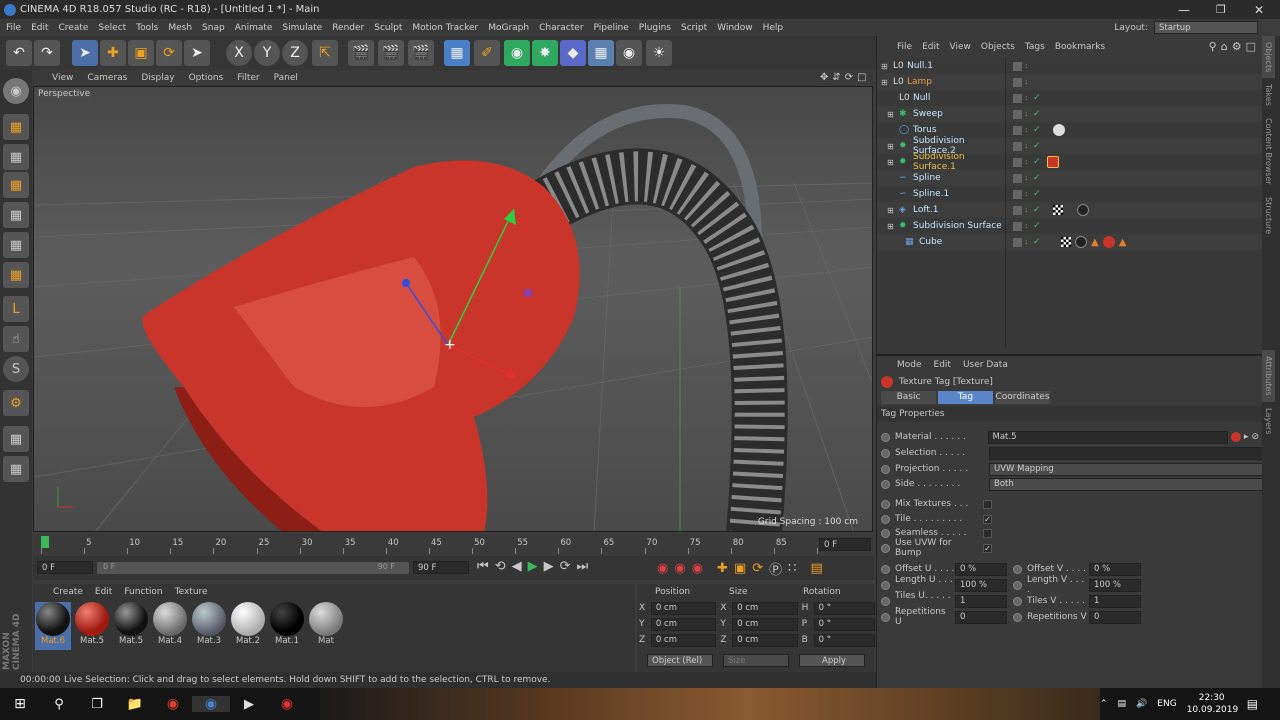 This screenshot has width=1280, height=720. What do you see at coordinates (1129, 469) in the screenshot?
I see `projection-dropdown: UVW Mapping` at bounding box center [1129, 469].